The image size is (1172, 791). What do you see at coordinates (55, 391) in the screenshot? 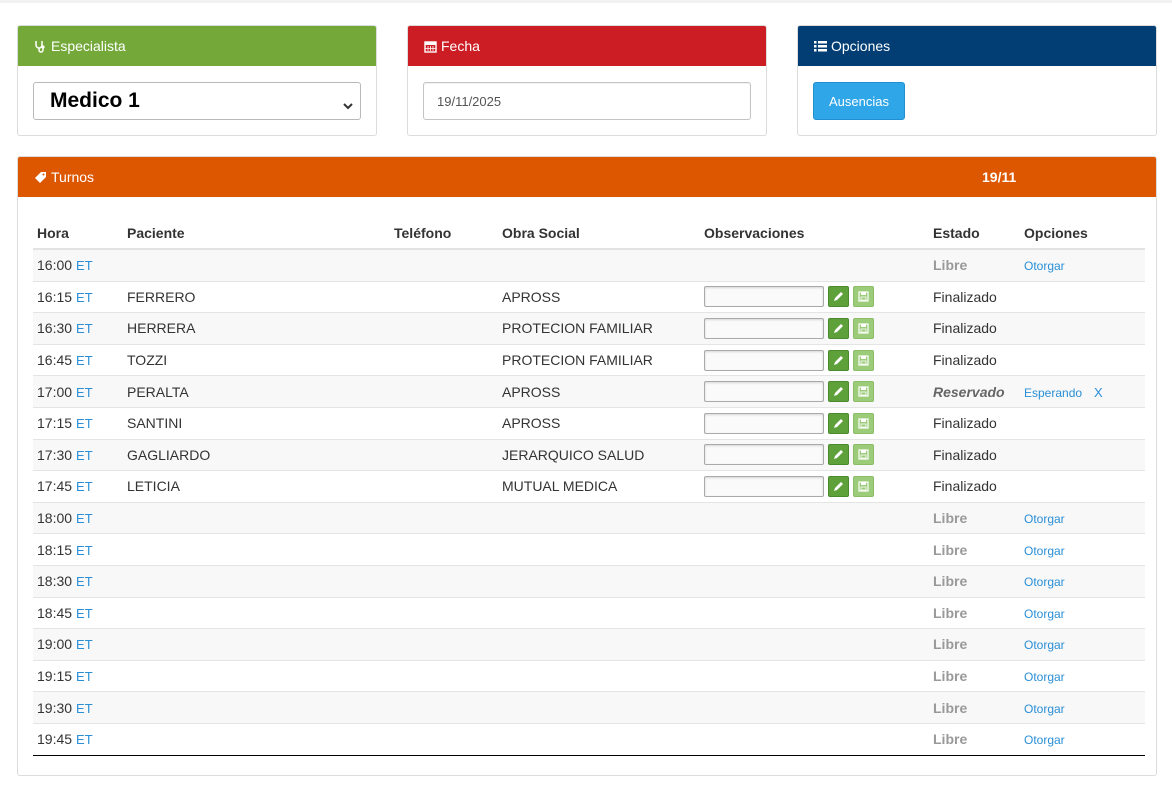
I see `hora-text: 17:00` at bounding box center [55, 391].